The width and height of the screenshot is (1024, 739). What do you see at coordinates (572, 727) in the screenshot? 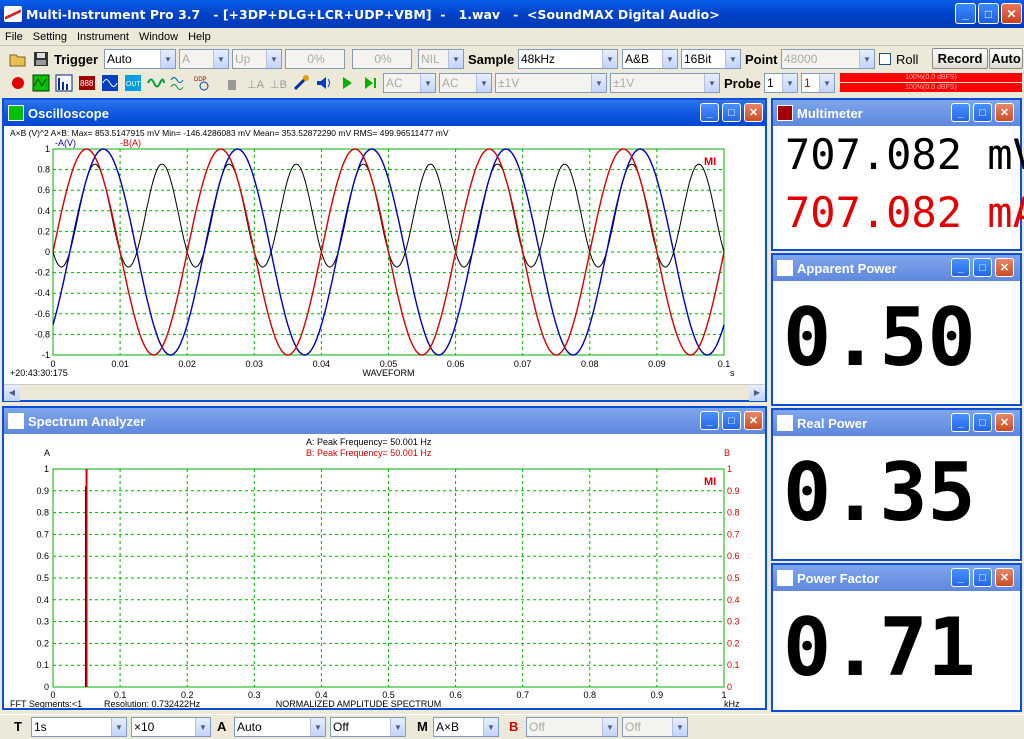
I see `channel-b-mode-select: Off ▼` at bounding box center [572, 727].